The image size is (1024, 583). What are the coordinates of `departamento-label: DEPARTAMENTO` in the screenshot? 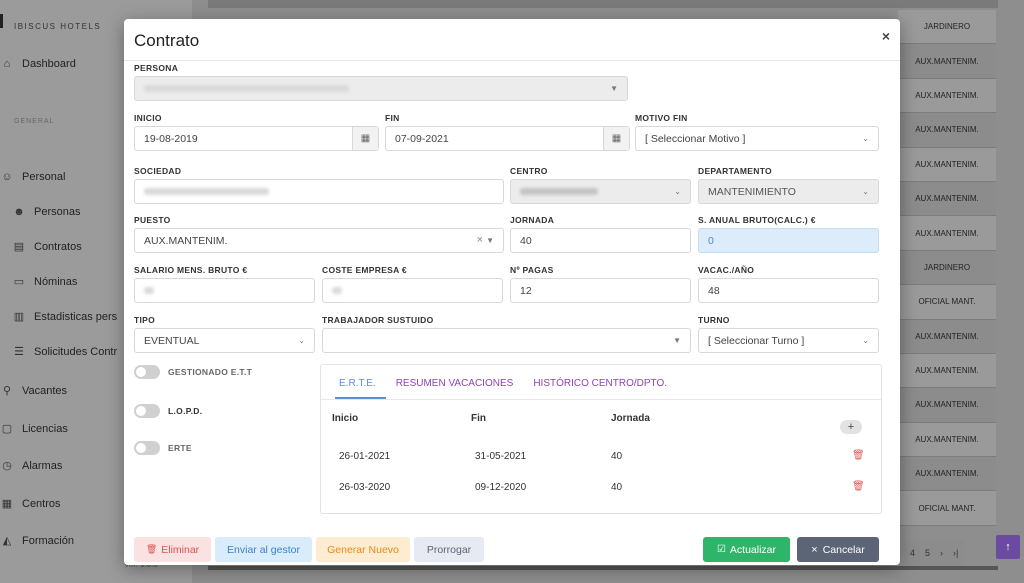 It's located at (735, 171).